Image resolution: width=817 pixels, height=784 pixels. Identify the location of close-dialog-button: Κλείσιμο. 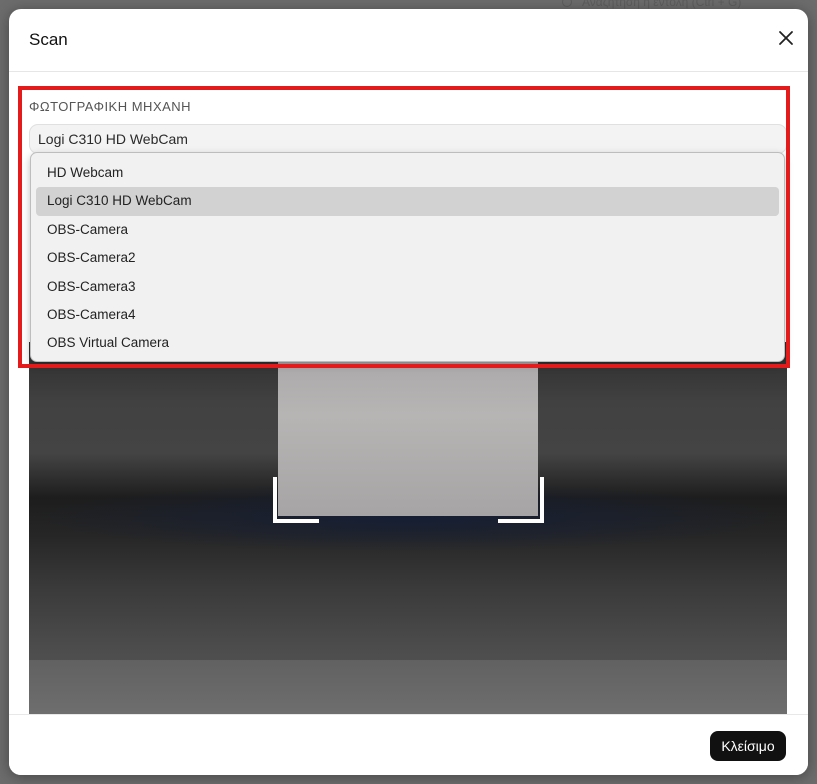
(748, 746).